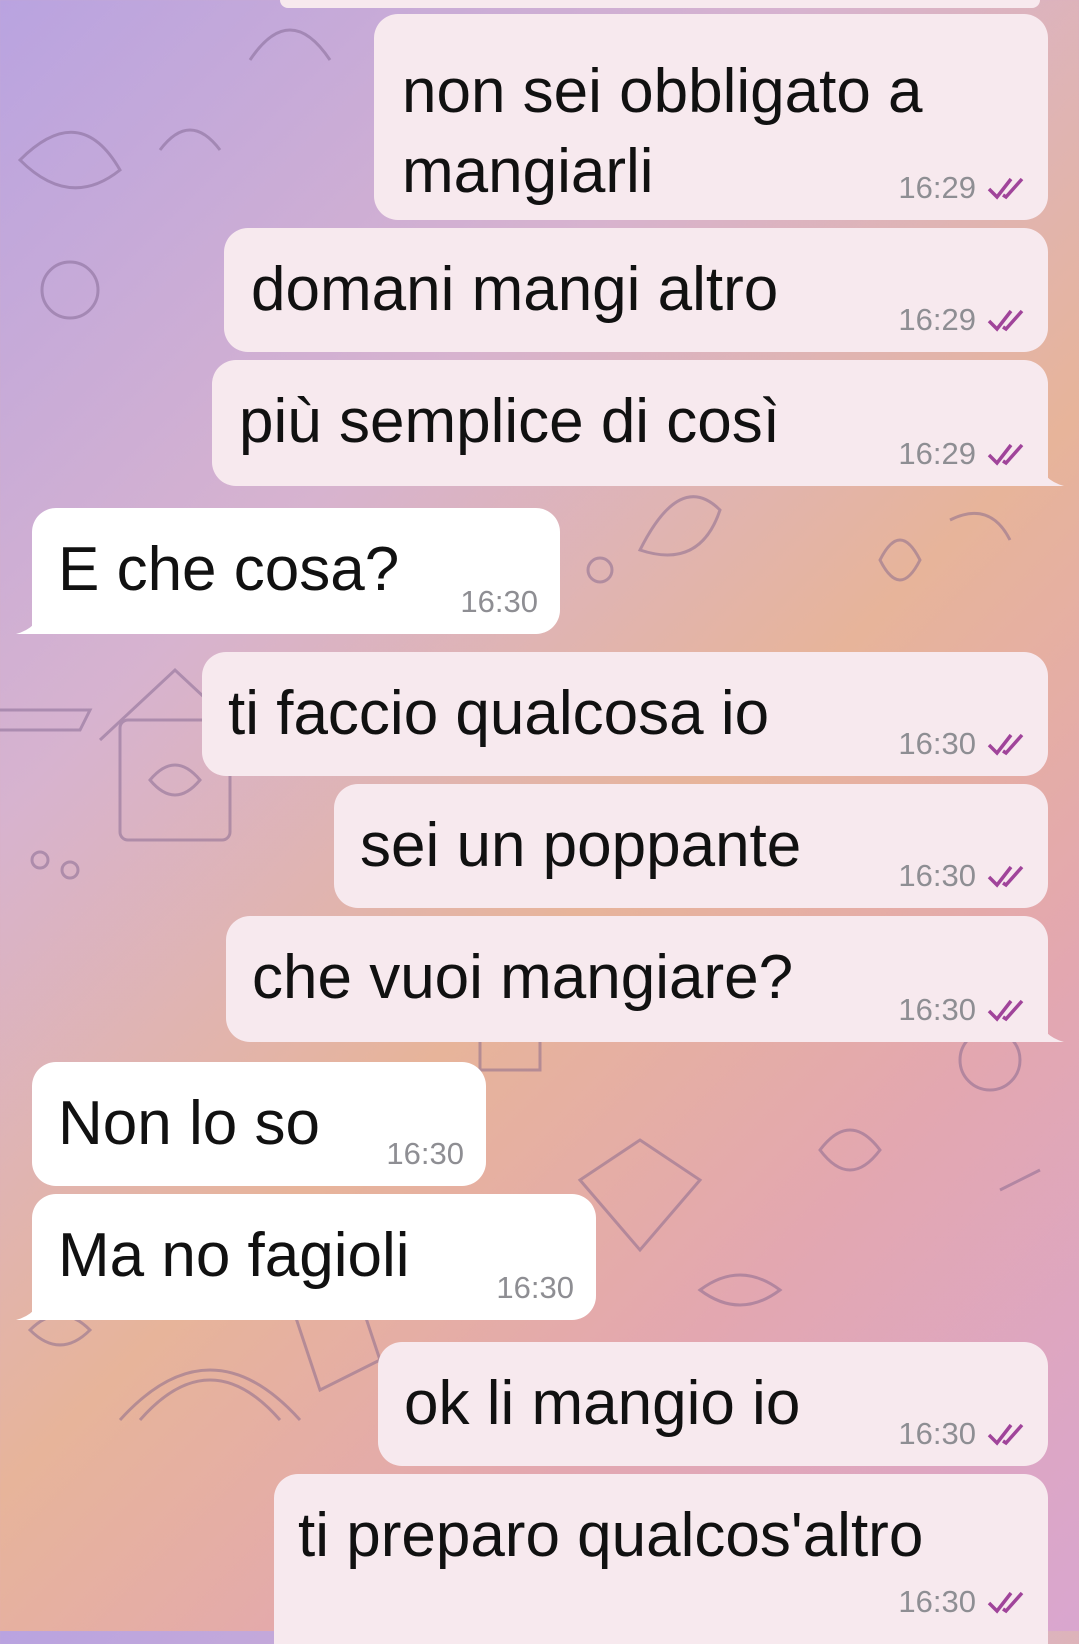 This screenshot has width=1079, height=1644. What do you see at coordinates (229, 569) in the screenshot?
I see `message-text: E che cosa?` at bounding box center [229, 569].